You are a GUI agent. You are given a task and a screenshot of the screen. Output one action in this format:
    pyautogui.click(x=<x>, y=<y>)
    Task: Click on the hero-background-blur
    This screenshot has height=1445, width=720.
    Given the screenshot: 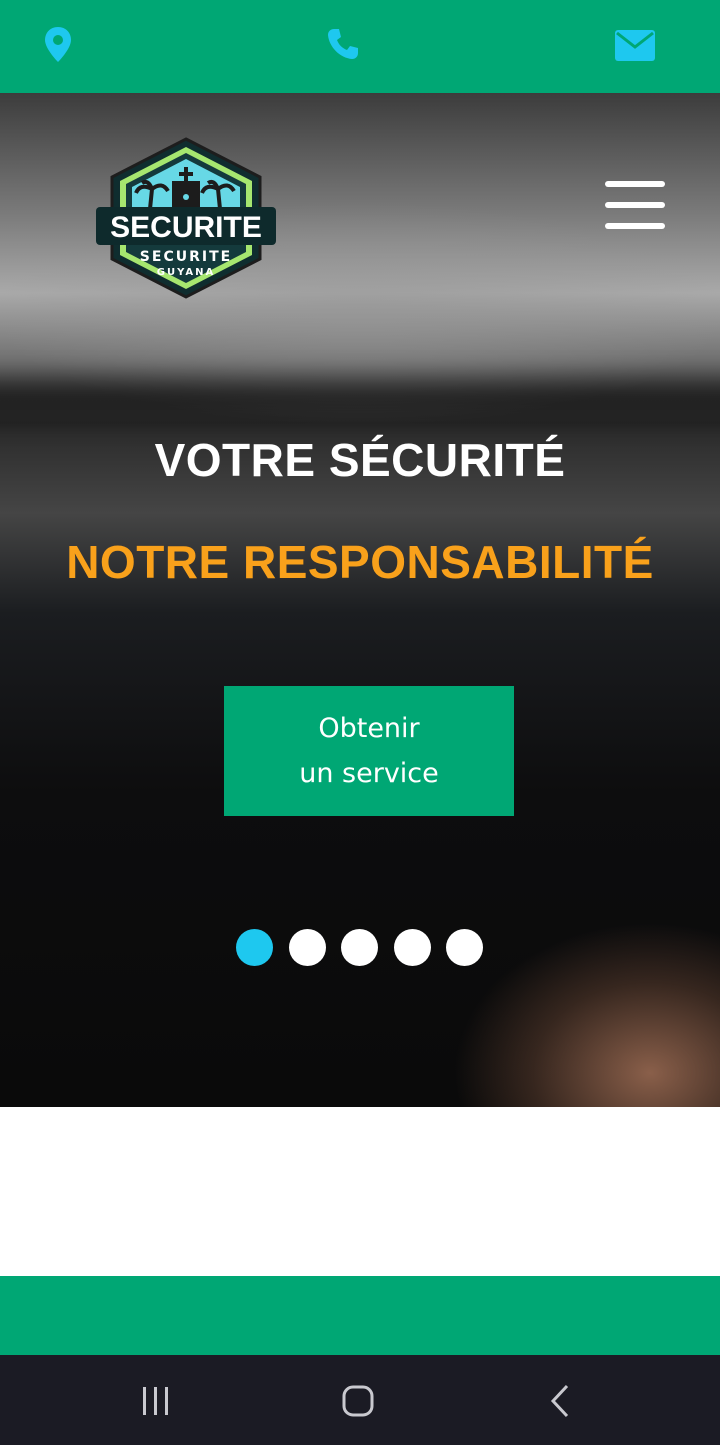 What is the action you would take?
    pyautogui.click(x=360, y=398)
    